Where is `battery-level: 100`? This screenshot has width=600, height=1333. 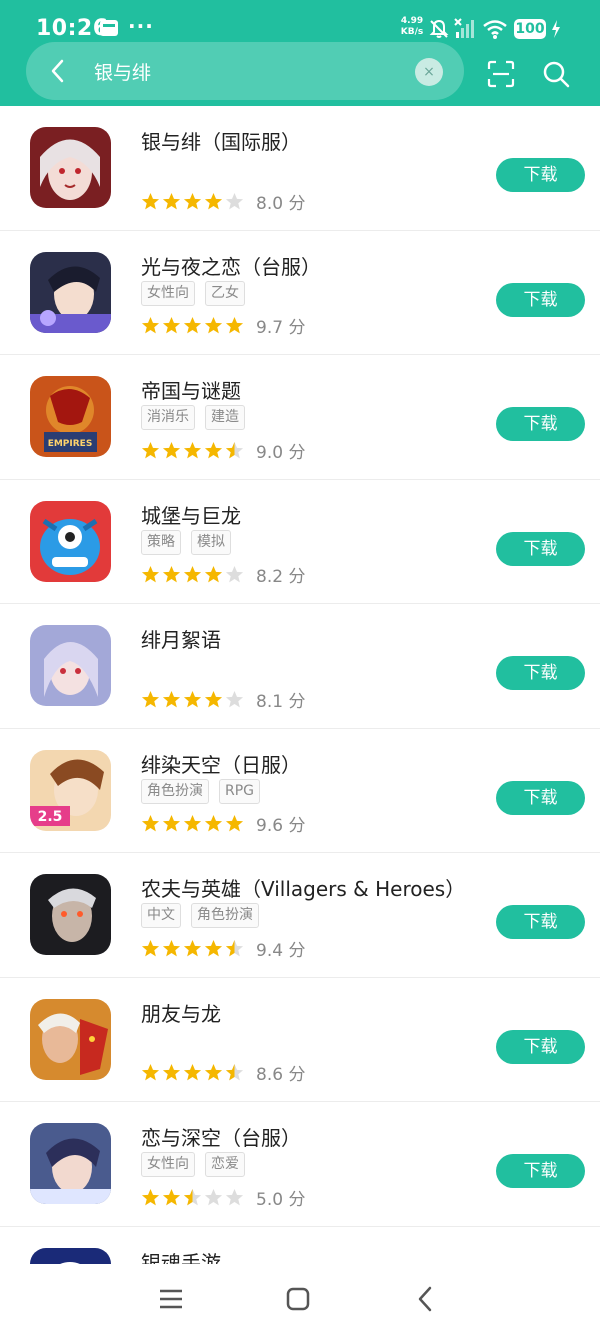 battery-level: 100 is located at coordinates (530, 29).